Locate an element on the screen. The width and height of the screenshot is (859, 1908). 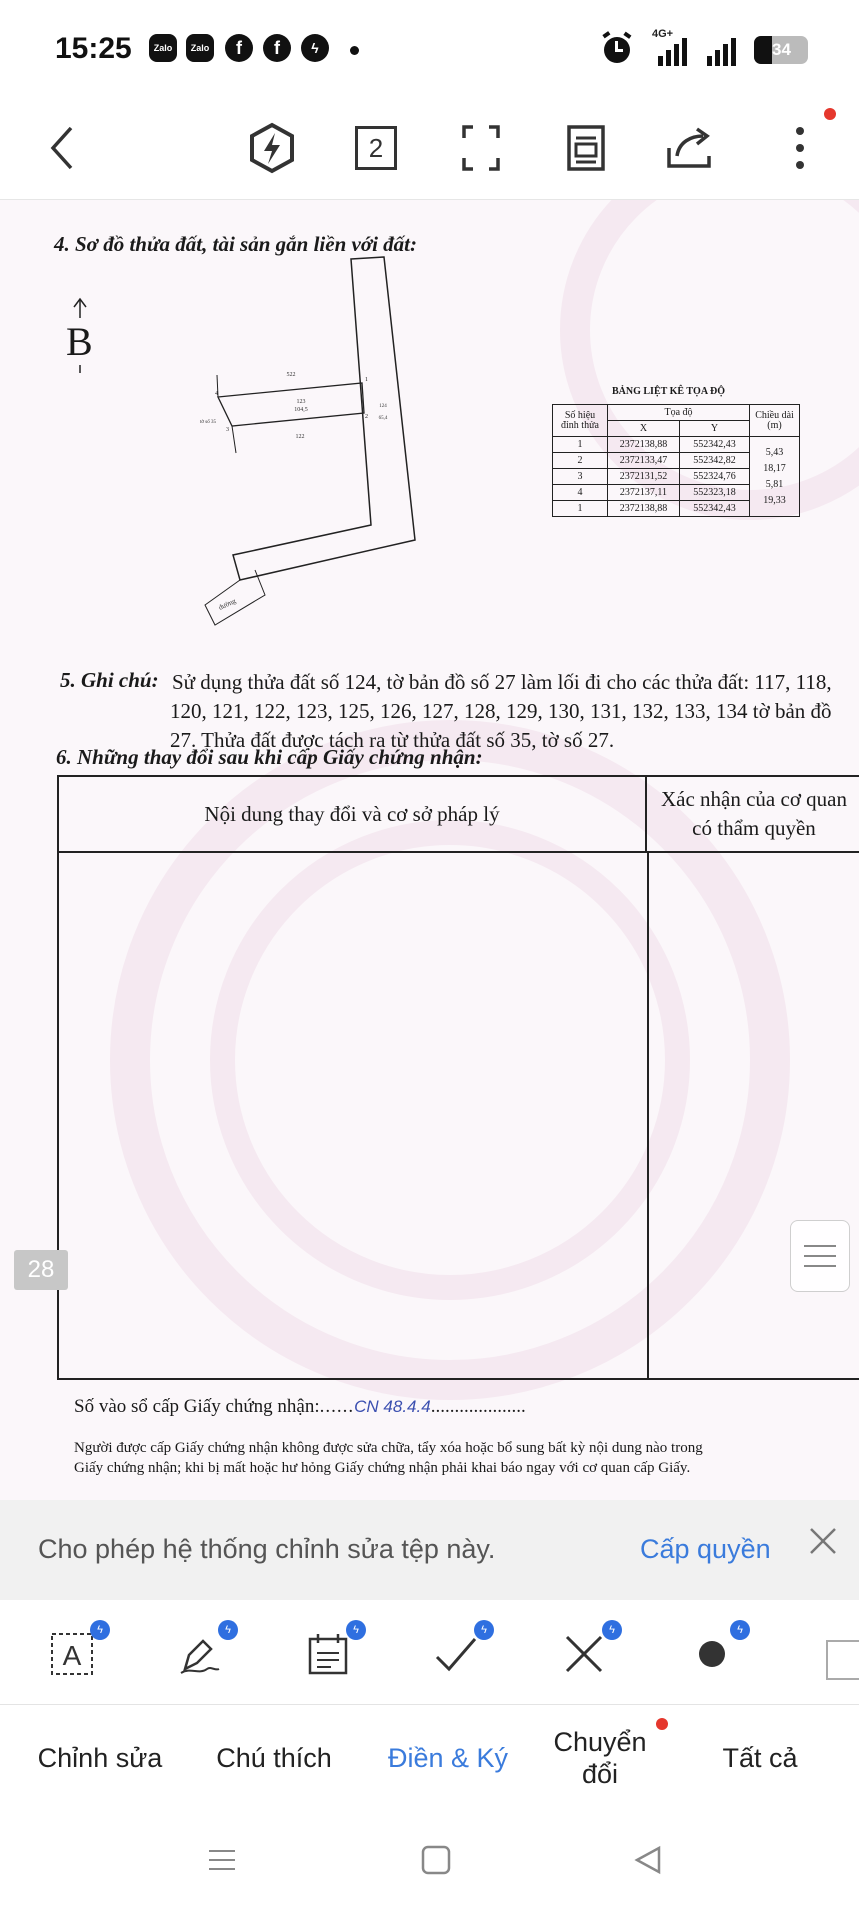
coord-header-coords: Tọa độ is located at coordinates (678, 412).